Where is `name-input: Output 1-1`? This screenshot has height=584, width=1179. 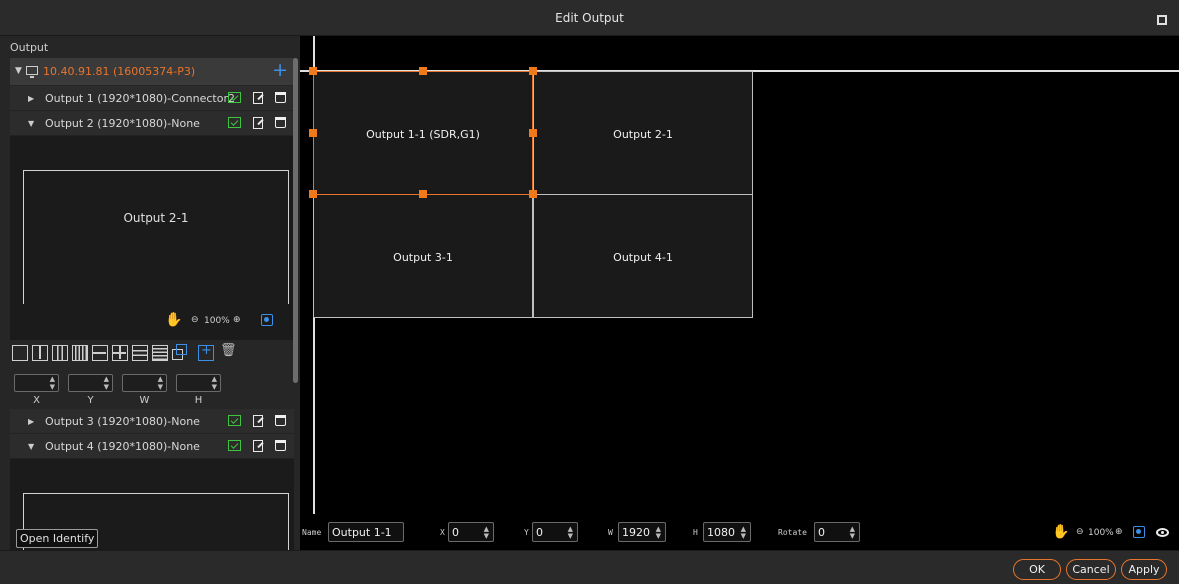
name-input: Output 1-1 is located at coordinates (366, 532).